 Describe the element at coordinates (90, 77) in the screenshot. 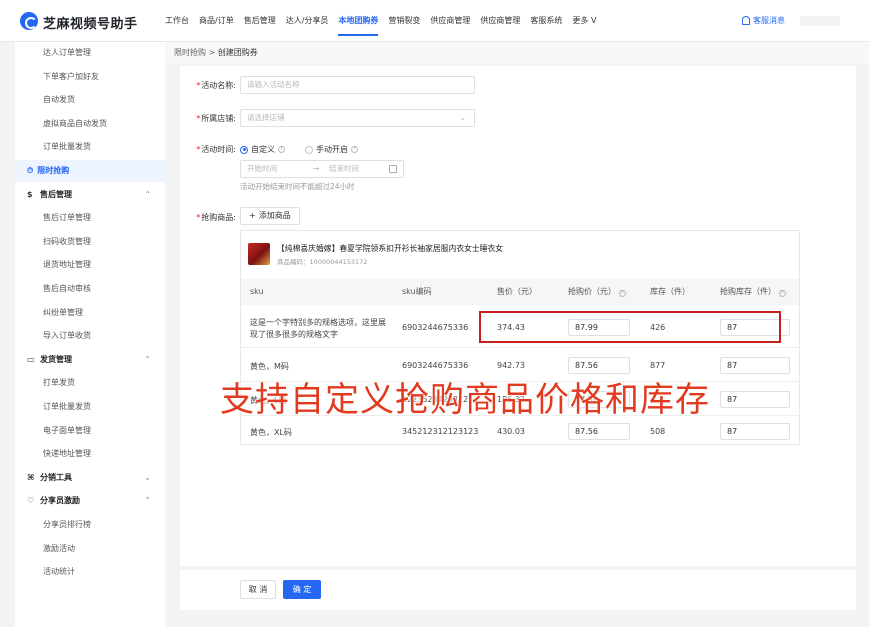

I see `sidebar-item: 下单客户加好友` at that location.